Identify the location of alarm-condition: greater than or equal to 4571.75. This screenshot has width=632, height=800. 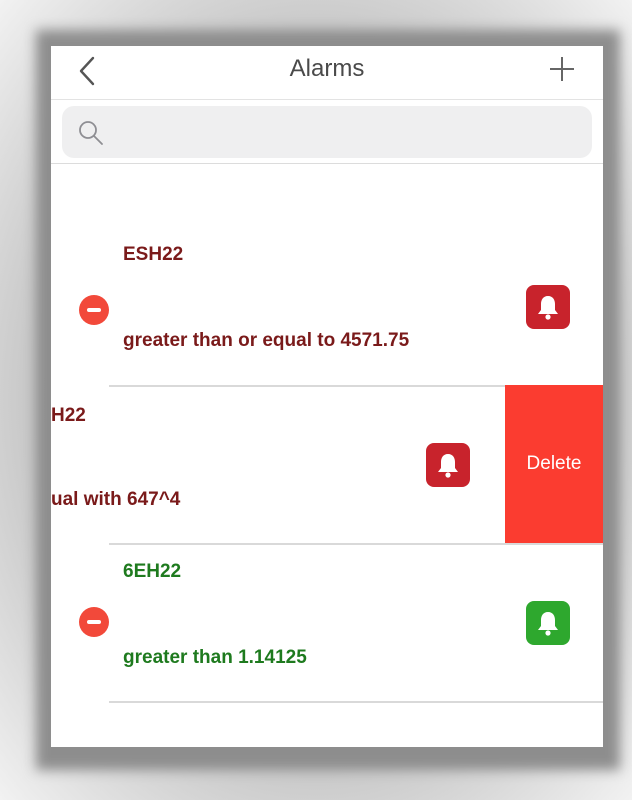
(266, 340).